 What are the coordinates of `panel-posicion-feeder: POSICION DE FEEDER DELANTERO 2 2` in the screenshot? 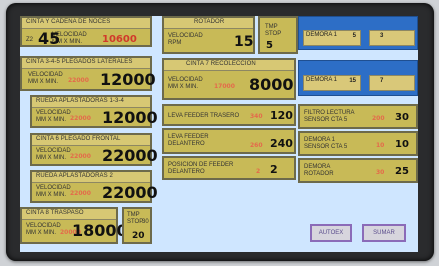 It's located at (229, 168).